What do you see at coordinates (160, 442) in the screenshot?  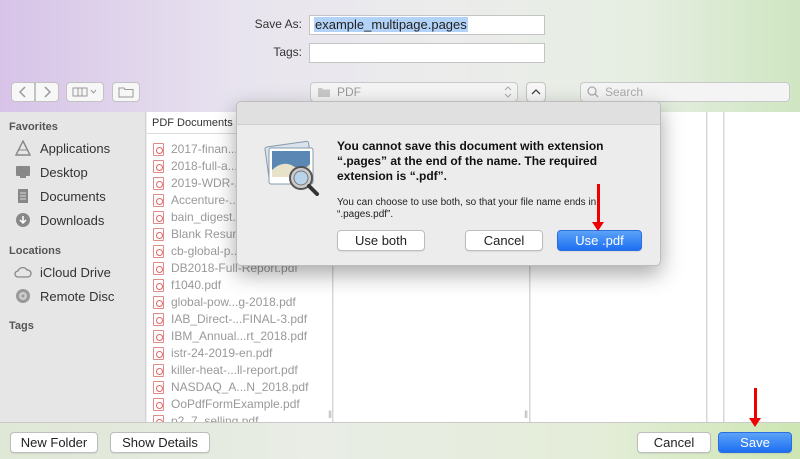 I see `show-details-button: Show Details` at bounding box center [160, 442].